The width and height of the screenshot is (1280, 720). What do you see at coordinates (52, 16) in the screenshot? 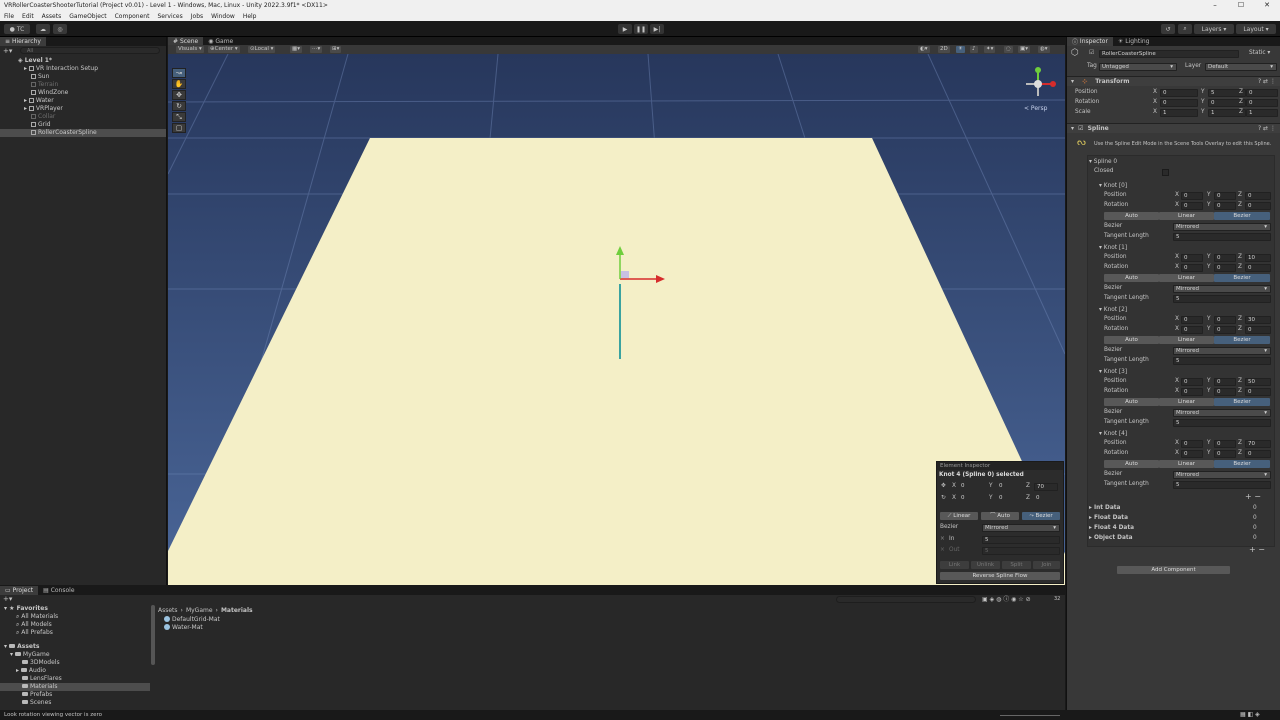
I see `menu-assets: Assets` at bounding box center [52, 16].